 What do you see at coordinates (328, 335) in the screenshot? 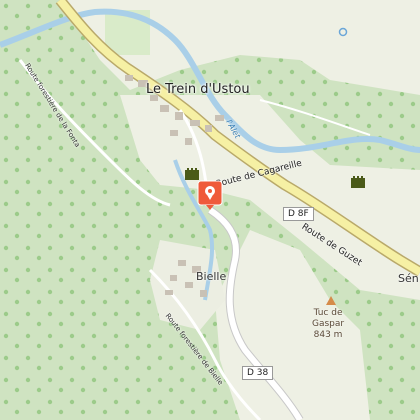
I see `peak-elevation: 843 m` at bounding box center [328, 335].